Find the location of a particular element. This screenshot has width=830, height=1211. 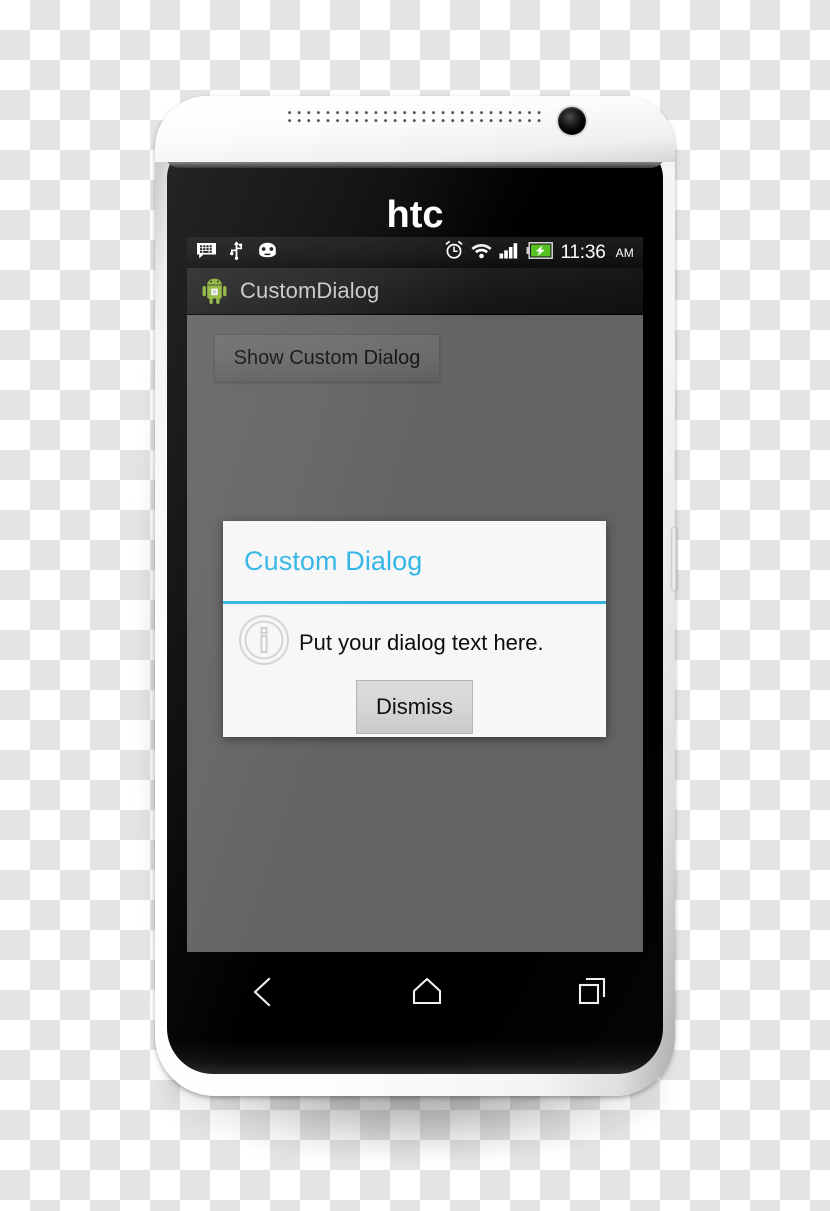

device-top-cap is located at coordinates (415, 129).